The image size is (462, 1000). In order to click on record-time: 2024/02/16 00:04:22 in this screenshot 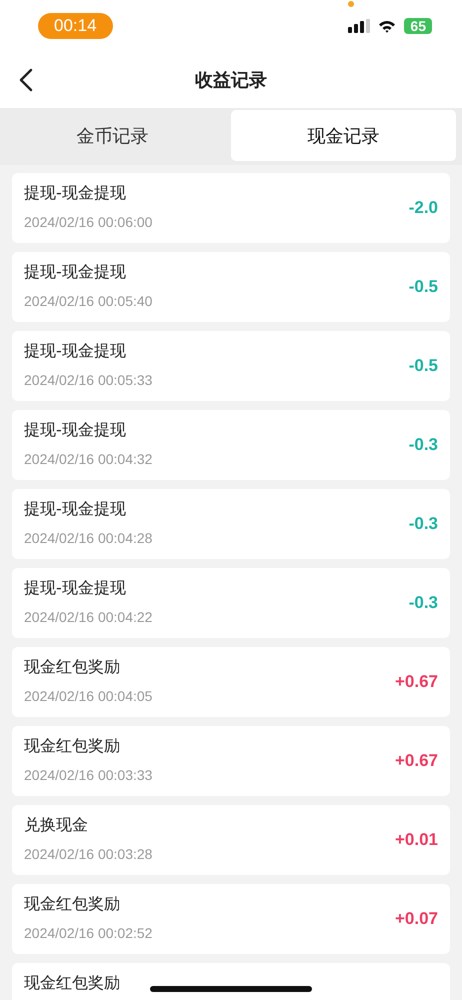, I will do `click(88, 617)`.